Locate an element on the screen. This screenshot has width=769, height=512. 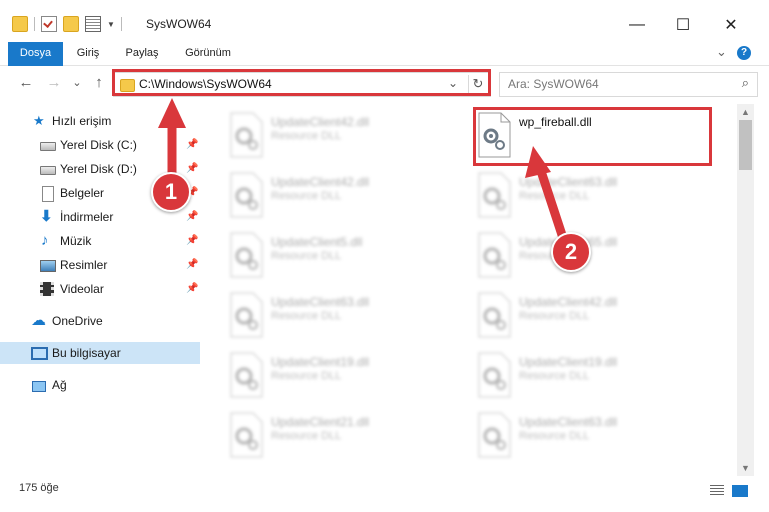
sidebar-item-label: Videolar is located at coordinates (82, 289).